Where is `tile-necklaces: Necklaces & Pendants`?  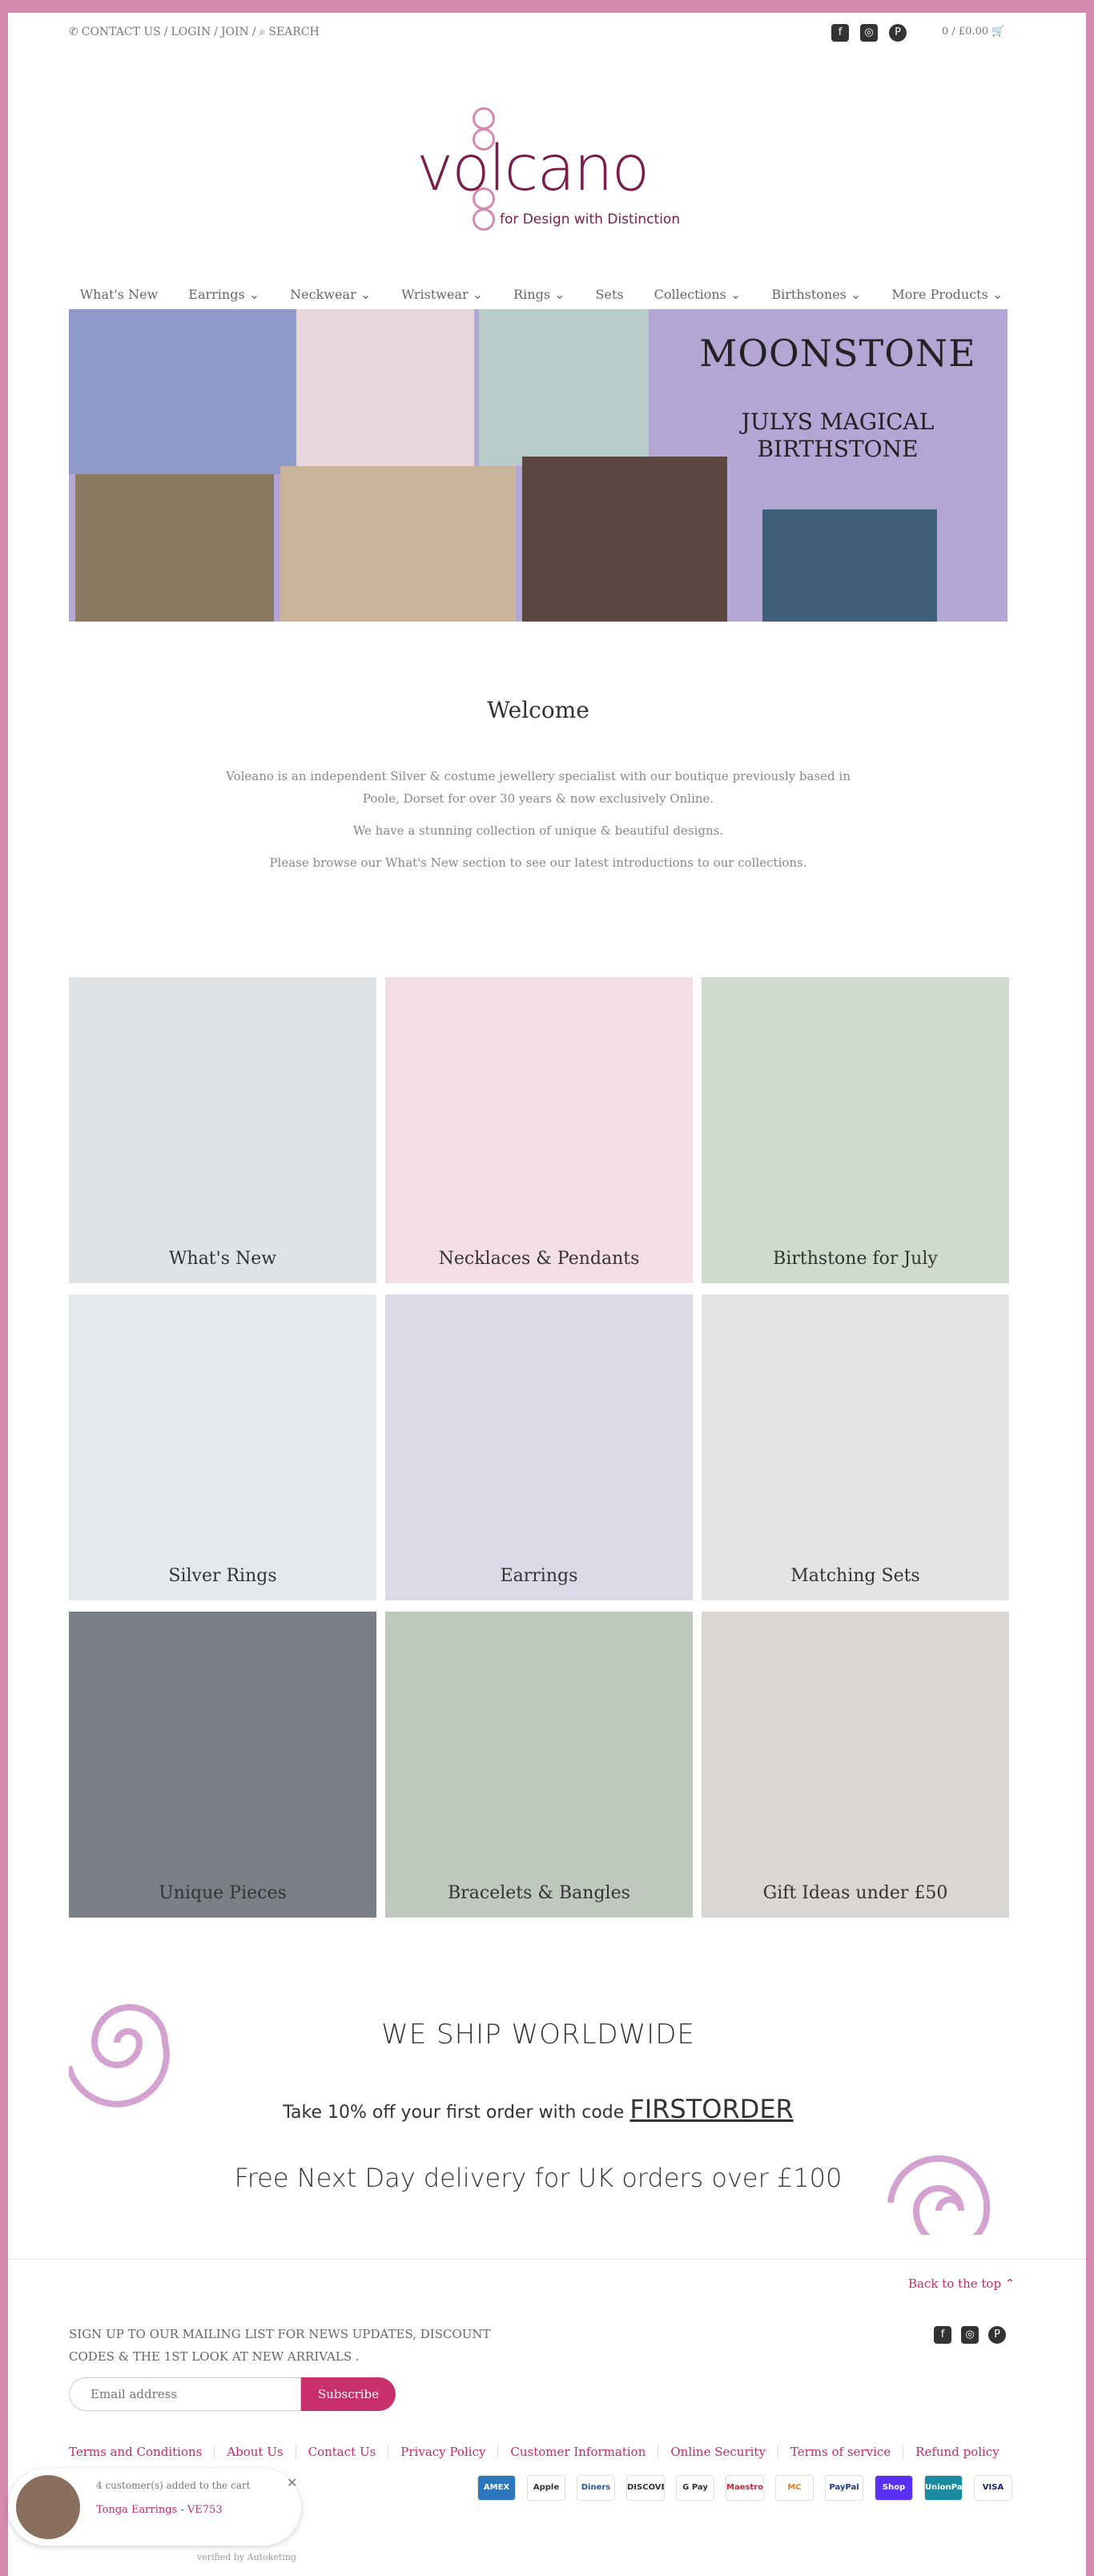 tile-necklaces: Necklaces & Pendants is located at coordinates (539, 1130).